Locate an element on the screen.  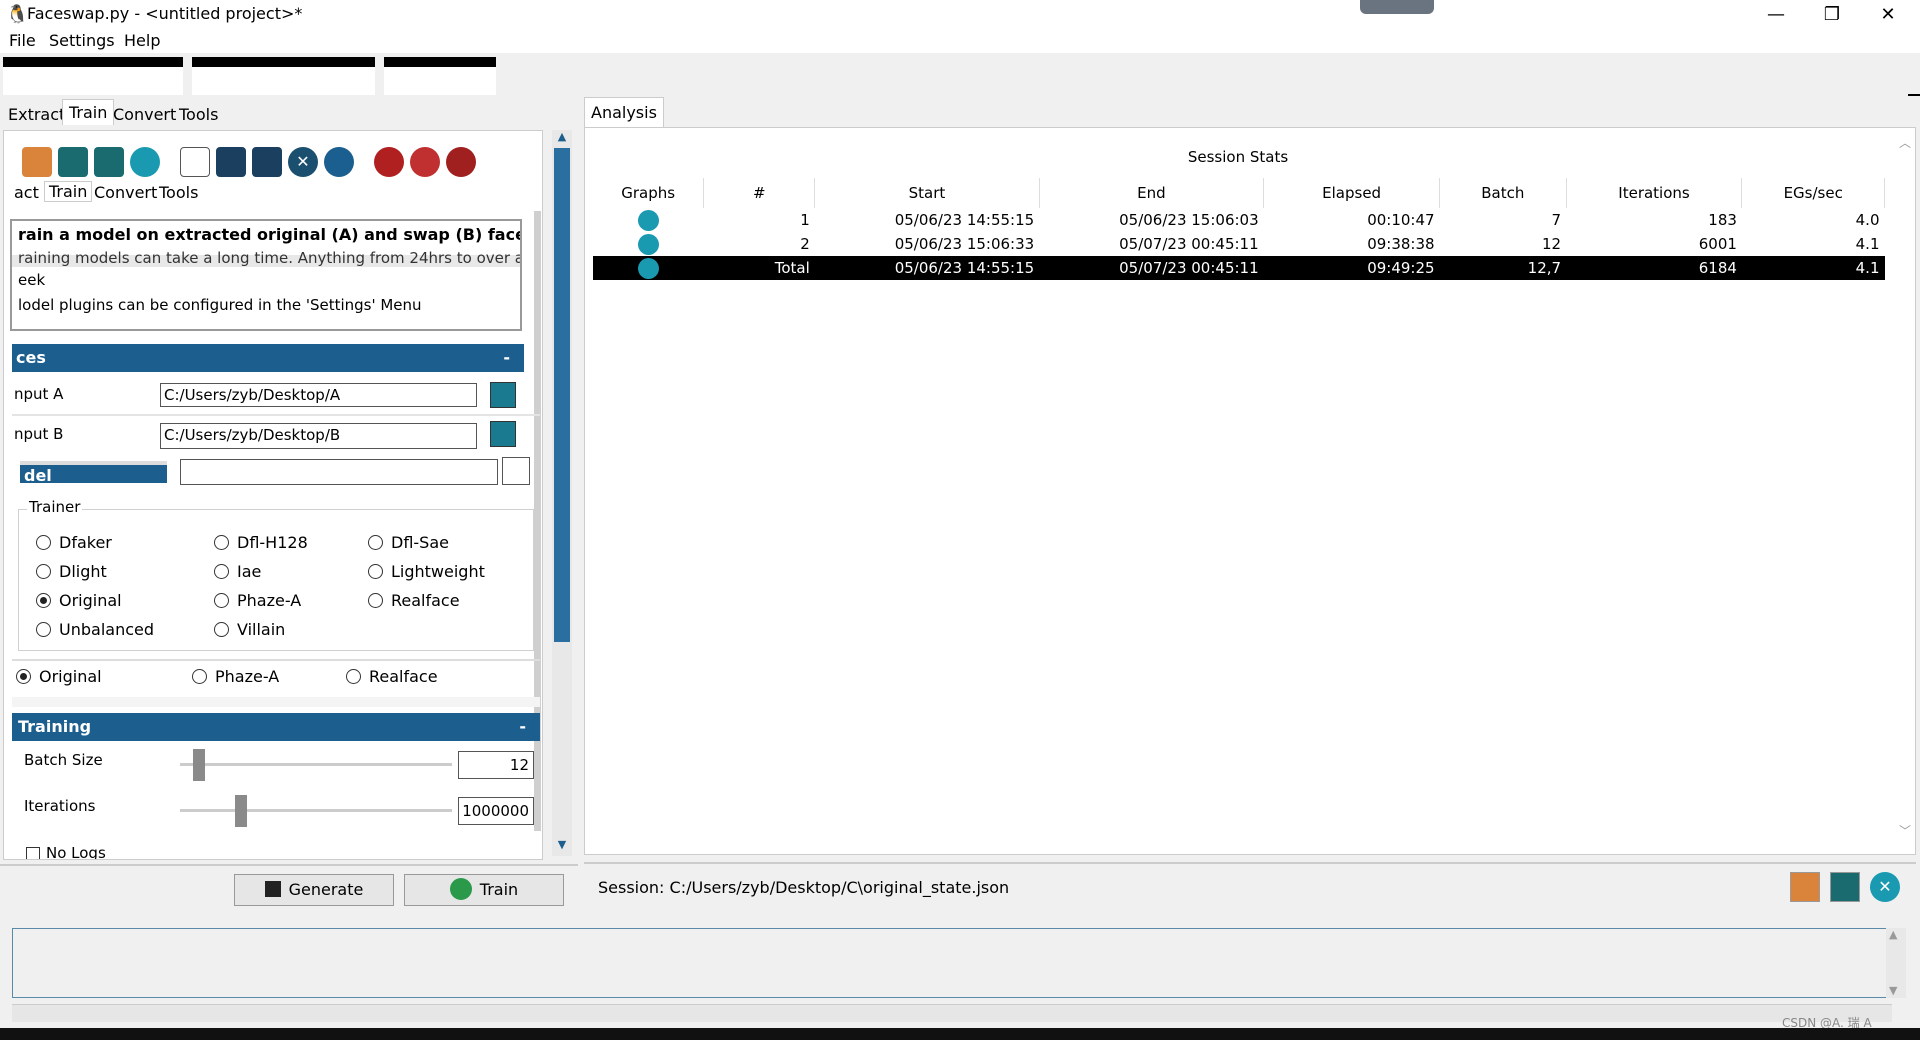
analysis-scrollbar: ︿ ﹀ is located at coordinates (1905, 491).